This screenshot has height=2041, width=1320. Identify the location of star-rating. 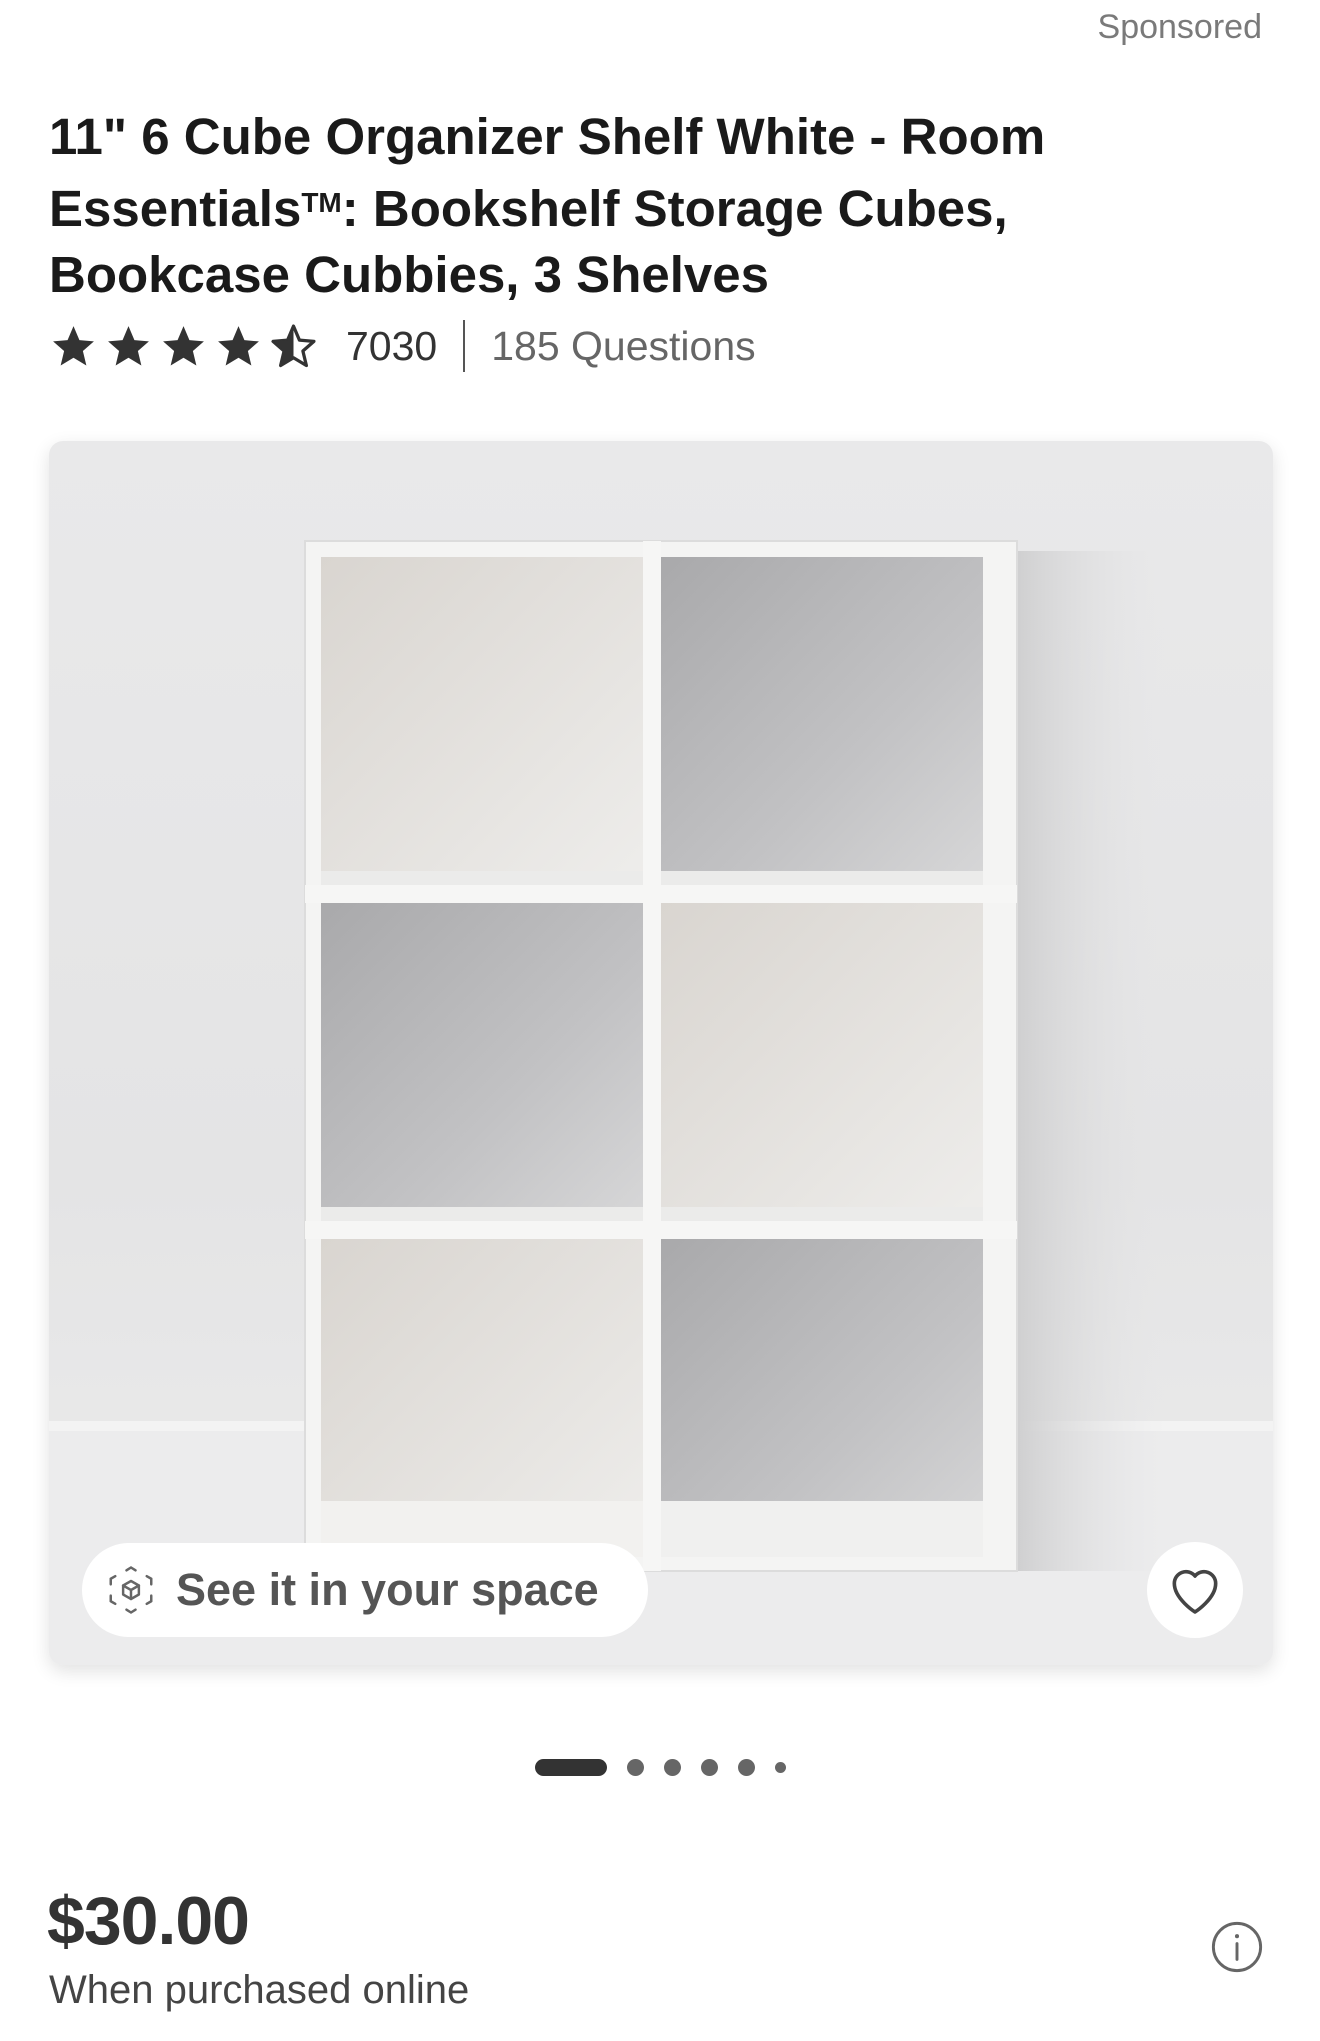
(183, 346).